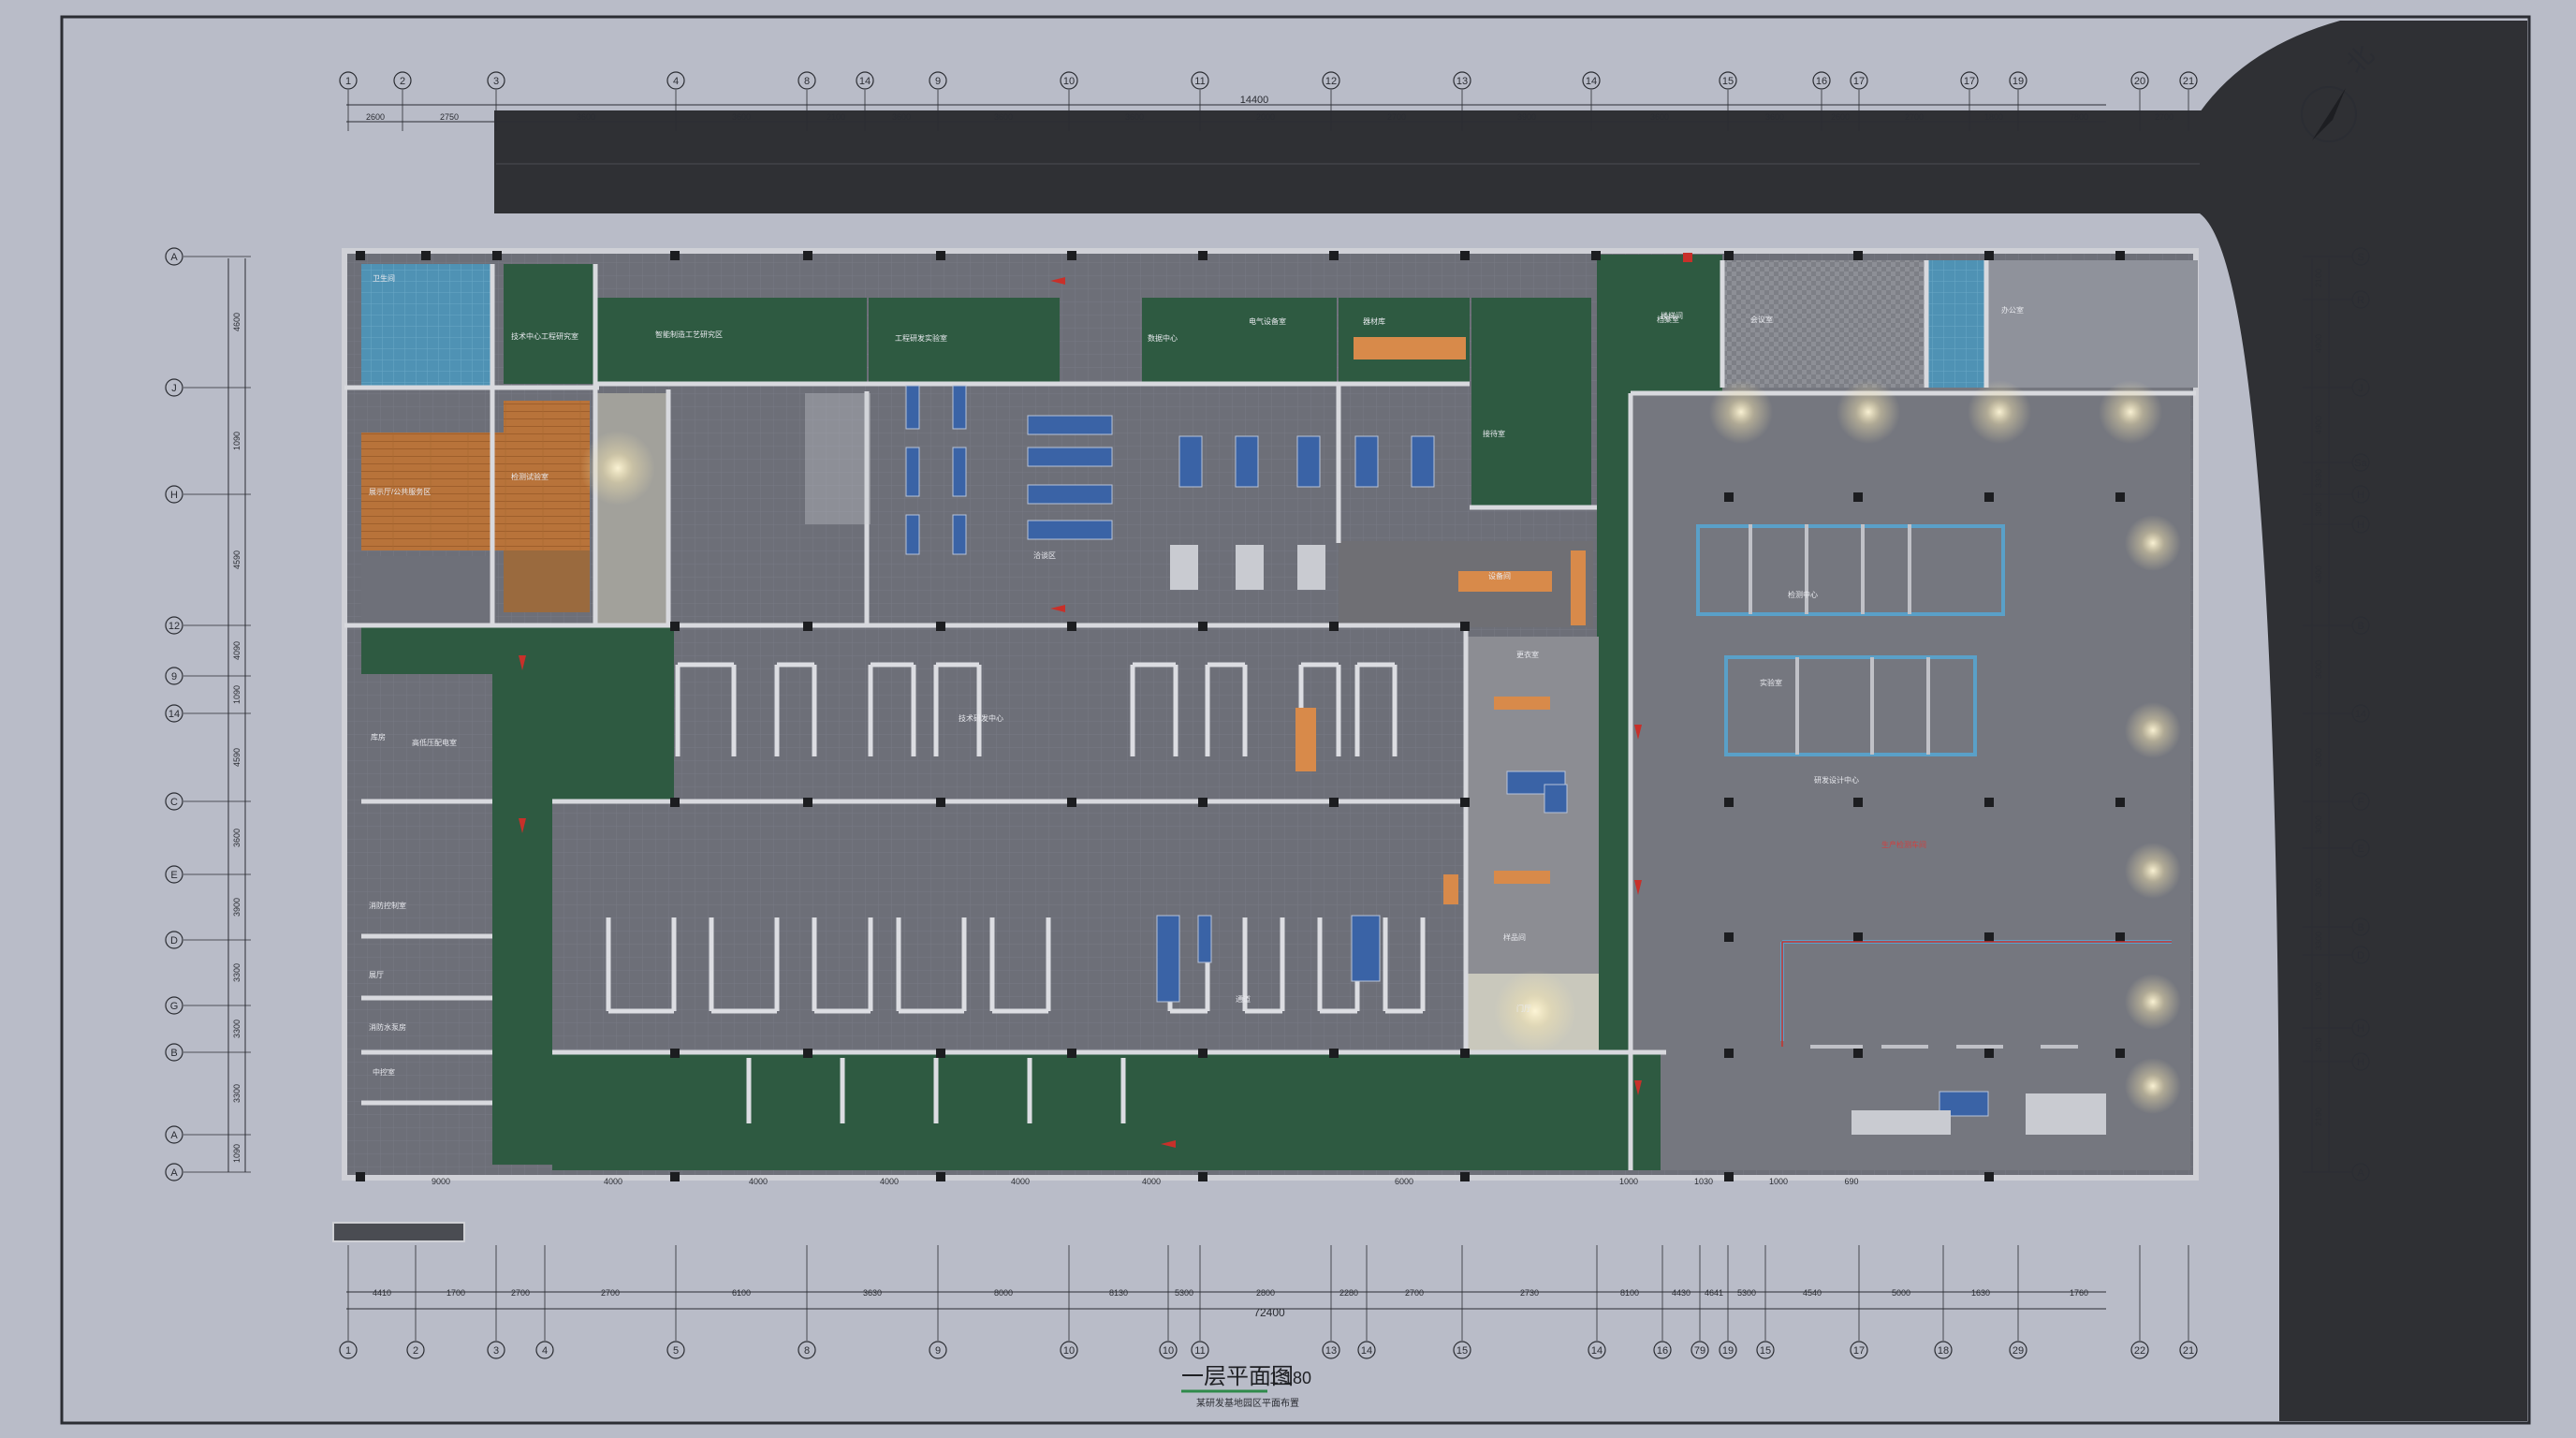 Image resolution: width=2576 pixels, height=1438 pixels. Describe the element at coordinates (1746, 1293) in the screenshot. I see `bottom-dimension: 5300` at that location.